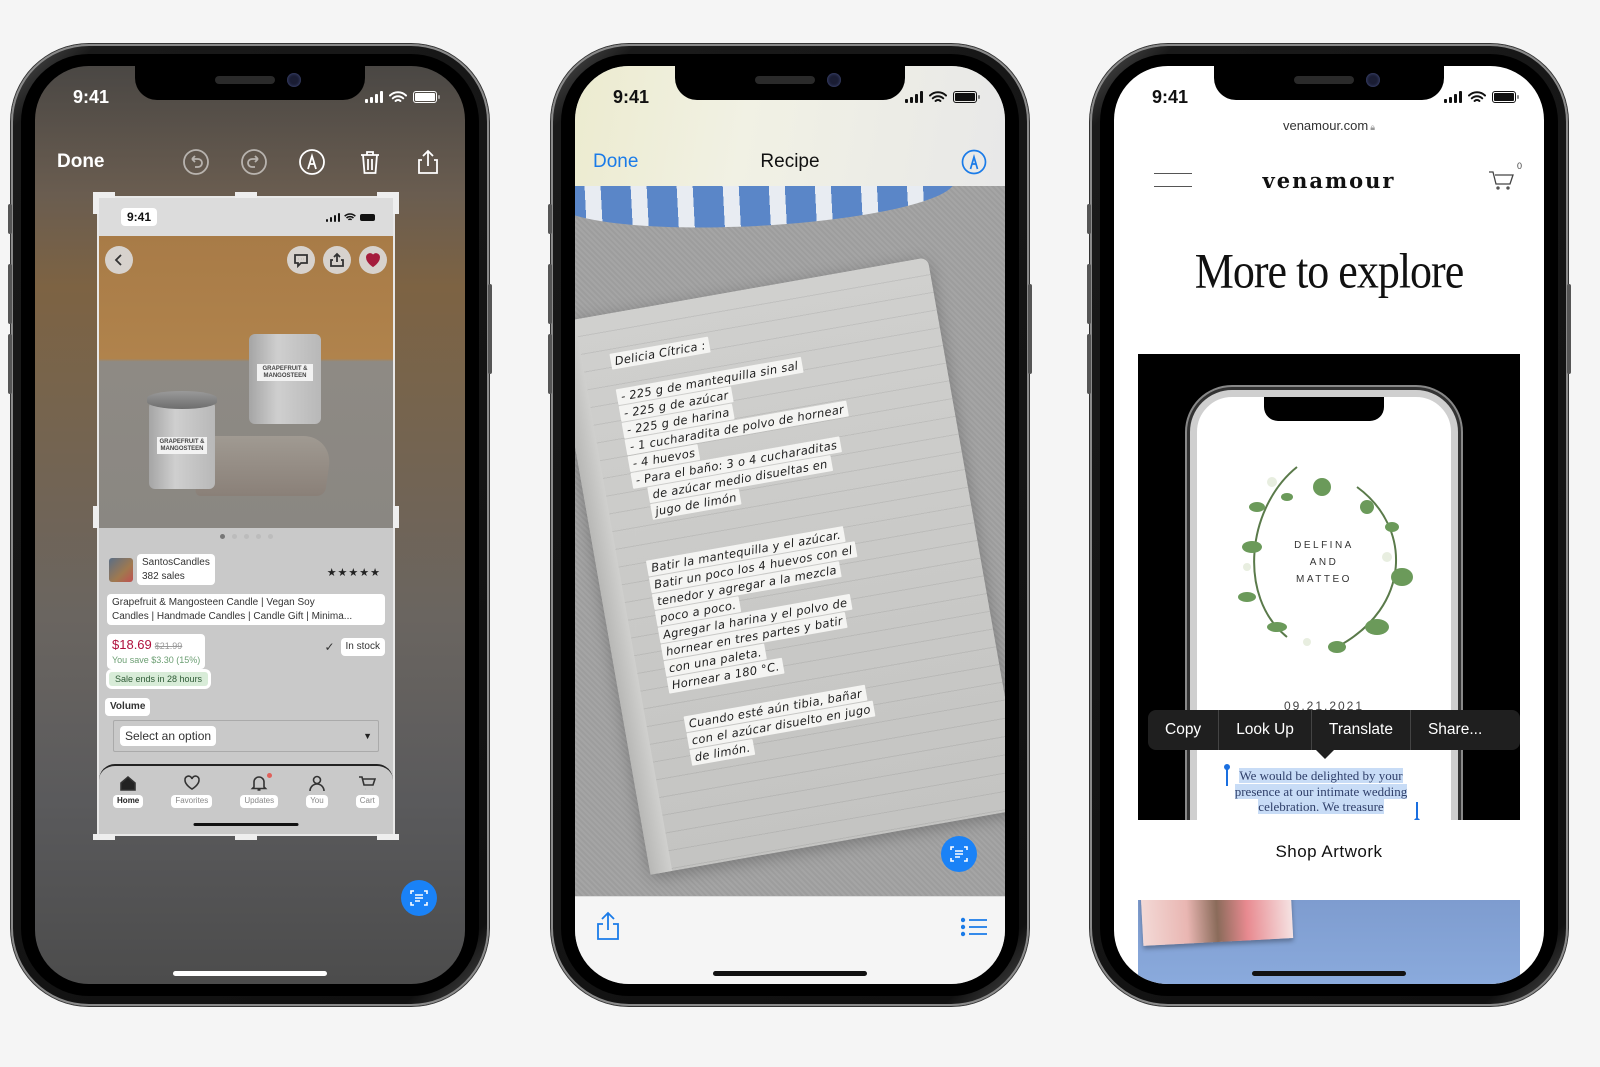  What do you see at coordinates (317, 799) in the screenshot?
I see `tab-you: You` at bounding box center [317, 799].